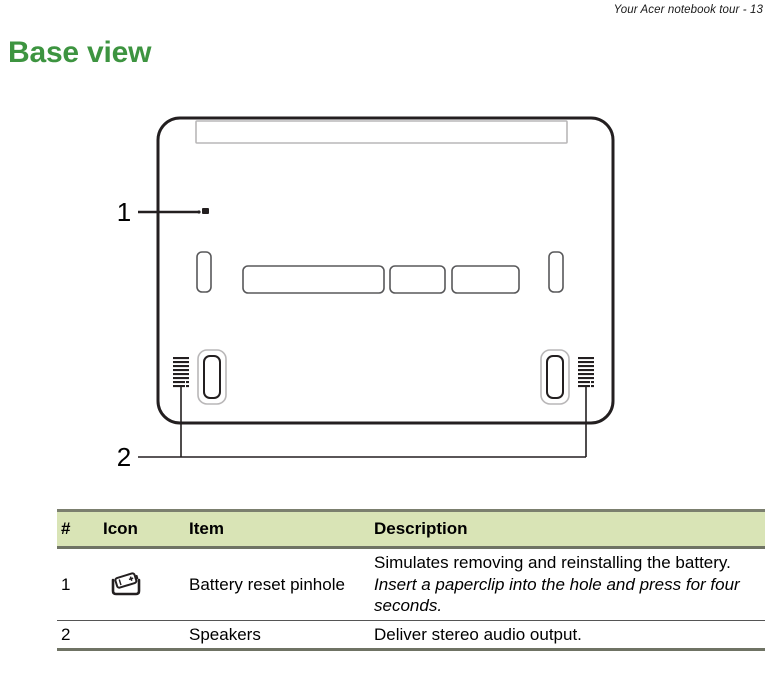 This screenshot has width=765, height=688. I want to click on left-side-slot, so click(204, 272).